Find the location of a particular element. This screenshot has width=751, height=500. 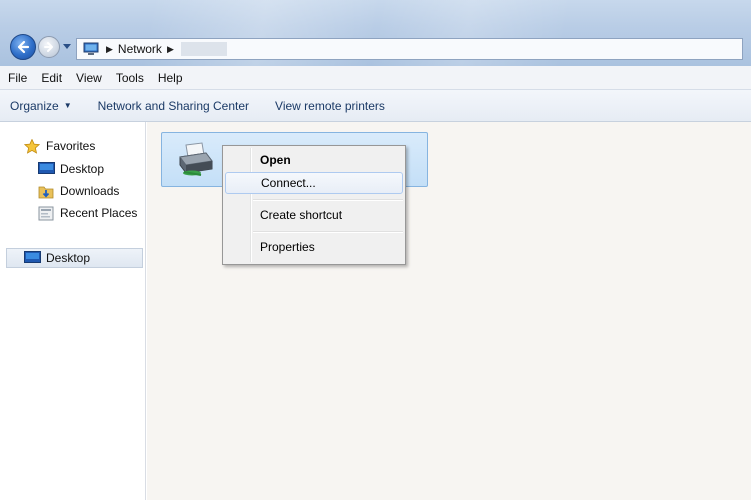

nav-favorites: Favorites is located at coordinates (59, 146).